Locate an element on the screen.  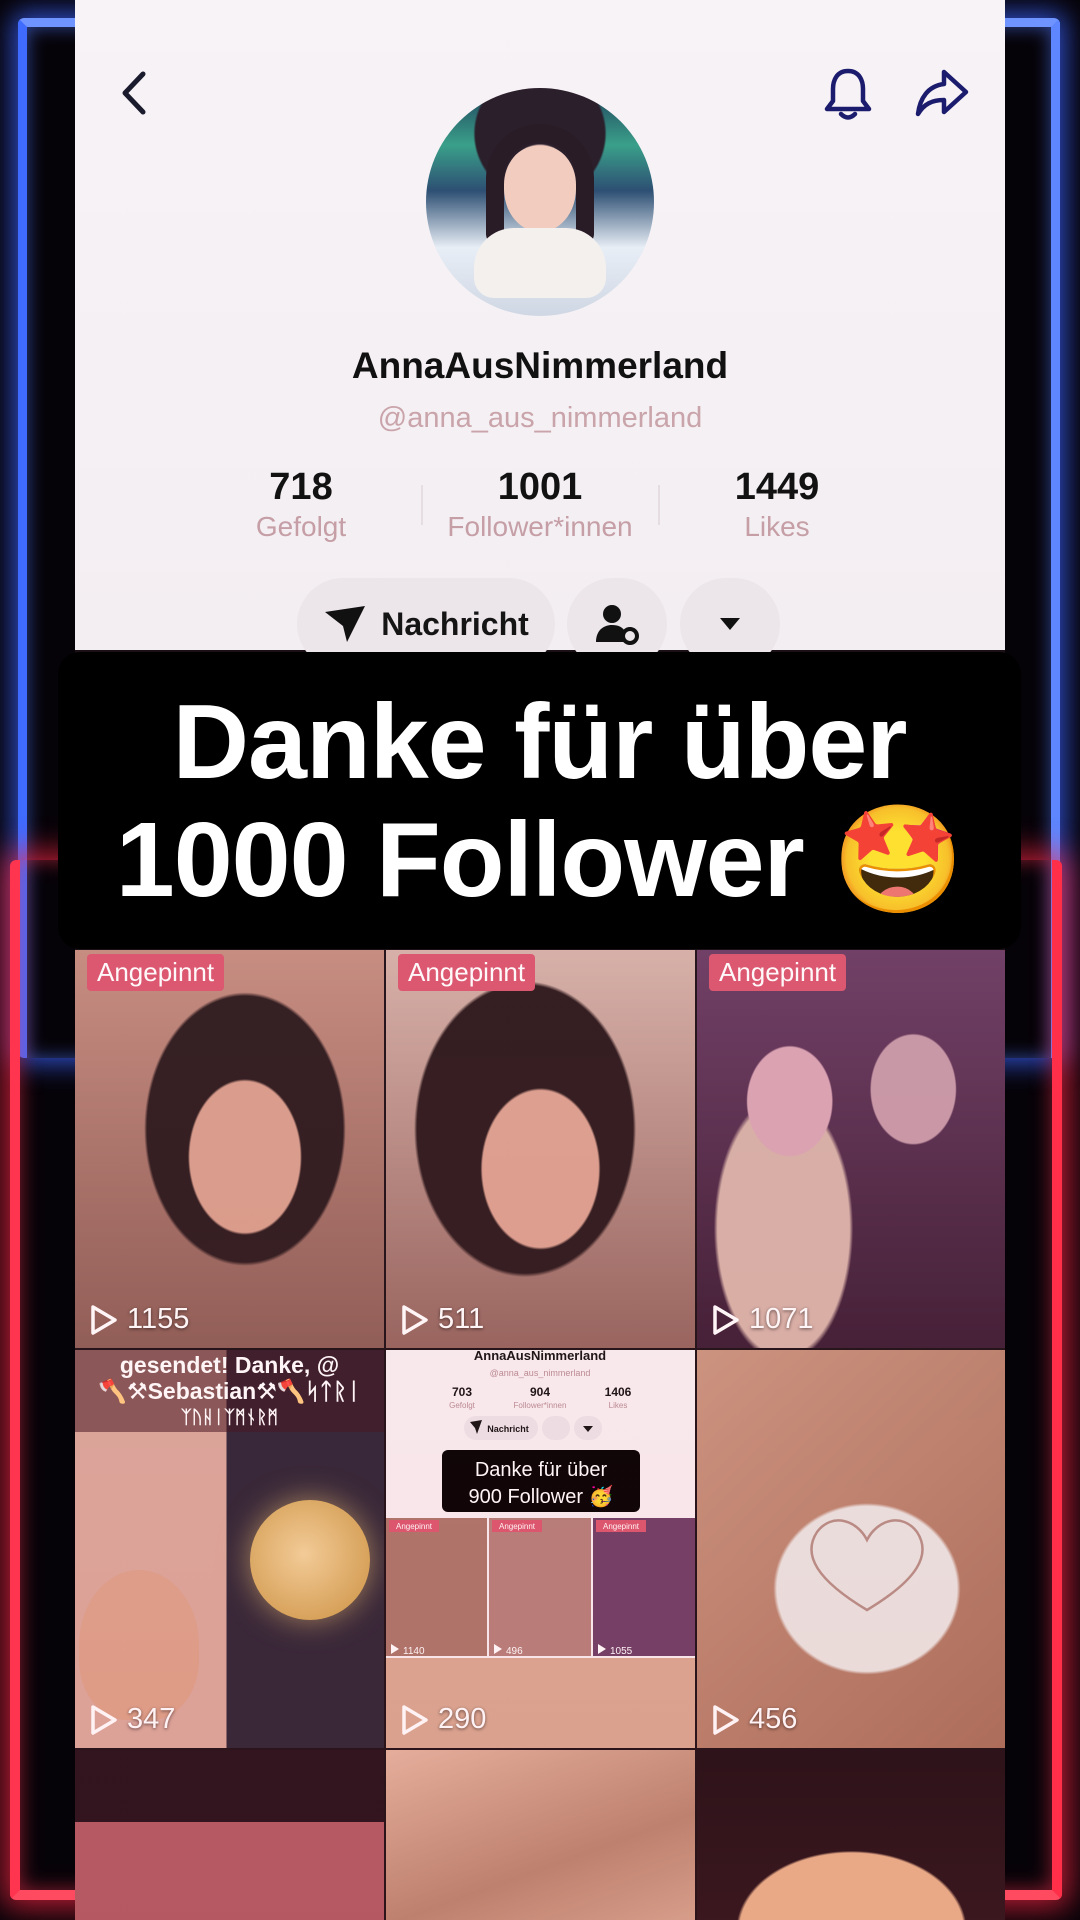
banner-line-1: Danke für über is located at coordinates (539, 741).